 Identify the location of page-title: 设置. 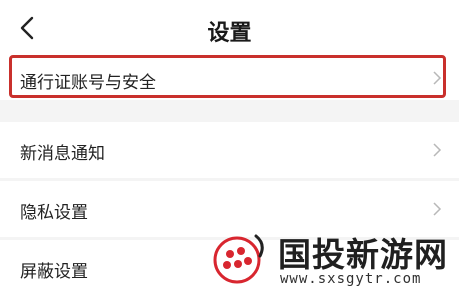
(229, 33).